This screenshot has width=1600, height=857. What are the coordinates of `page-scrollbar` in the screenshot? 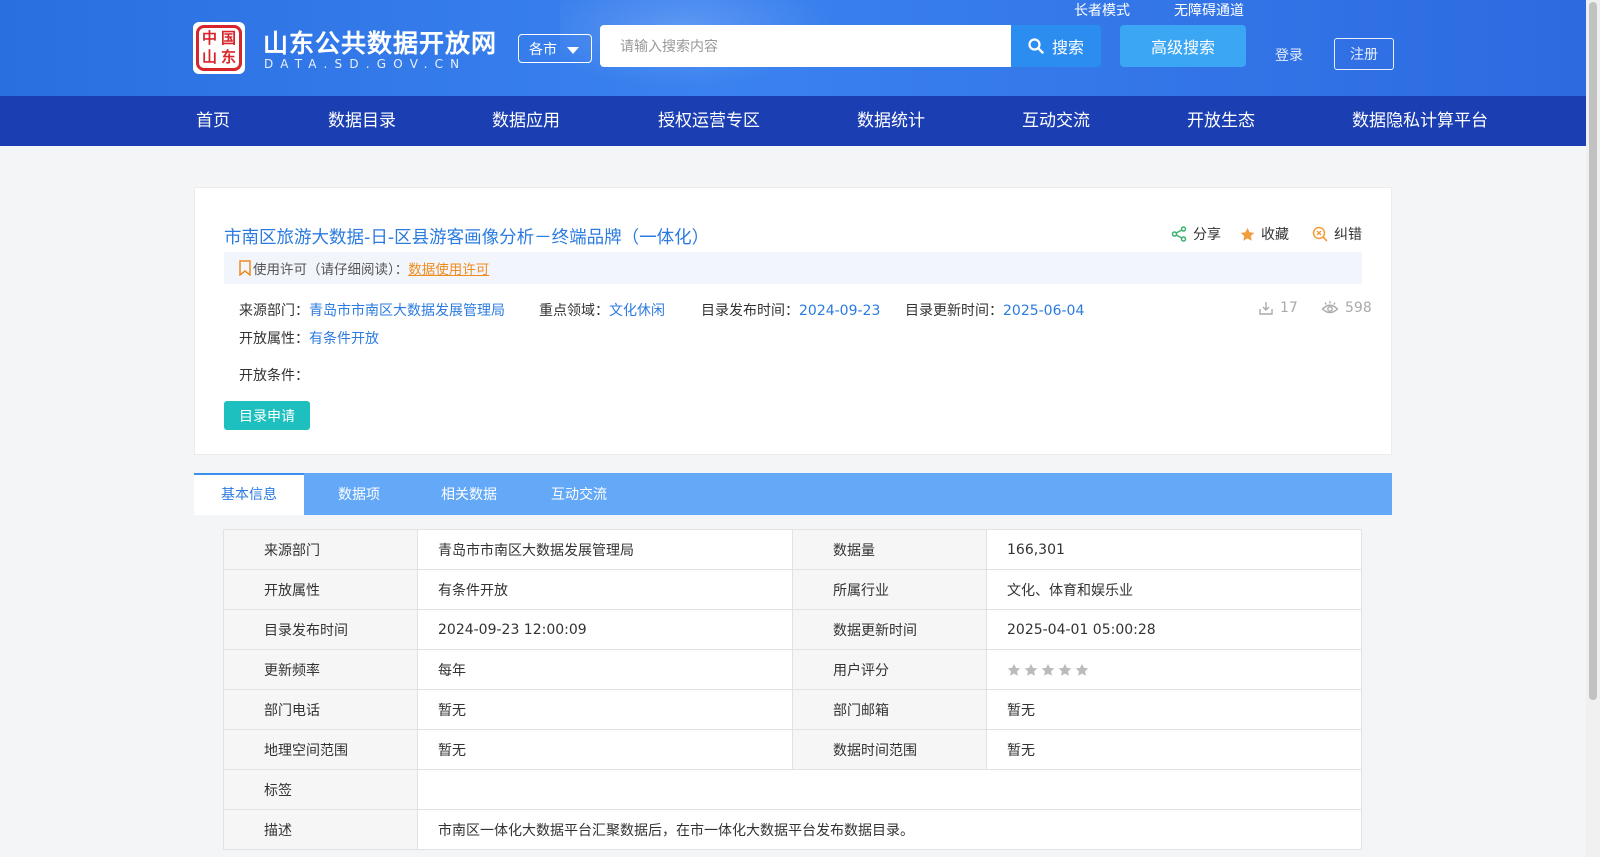 It's located at (1593, 428).